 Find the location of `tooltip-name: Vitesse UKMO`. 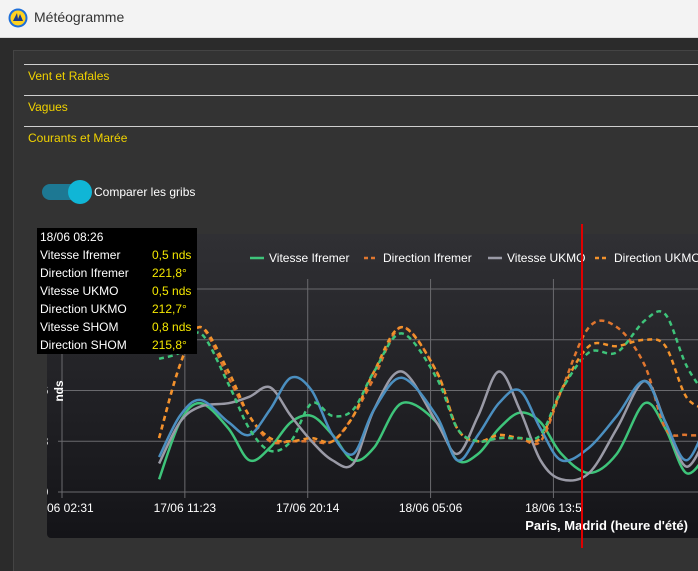

tooltip-name: Vitesse UKMO is located at coordinates (79, 291).